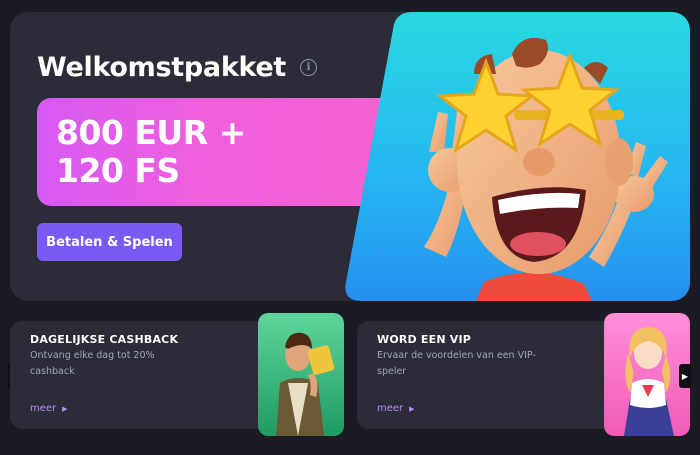 The height and width of the screenshot is (455, 700). I want to click on vip-girl-illustration, so click(647, 374).